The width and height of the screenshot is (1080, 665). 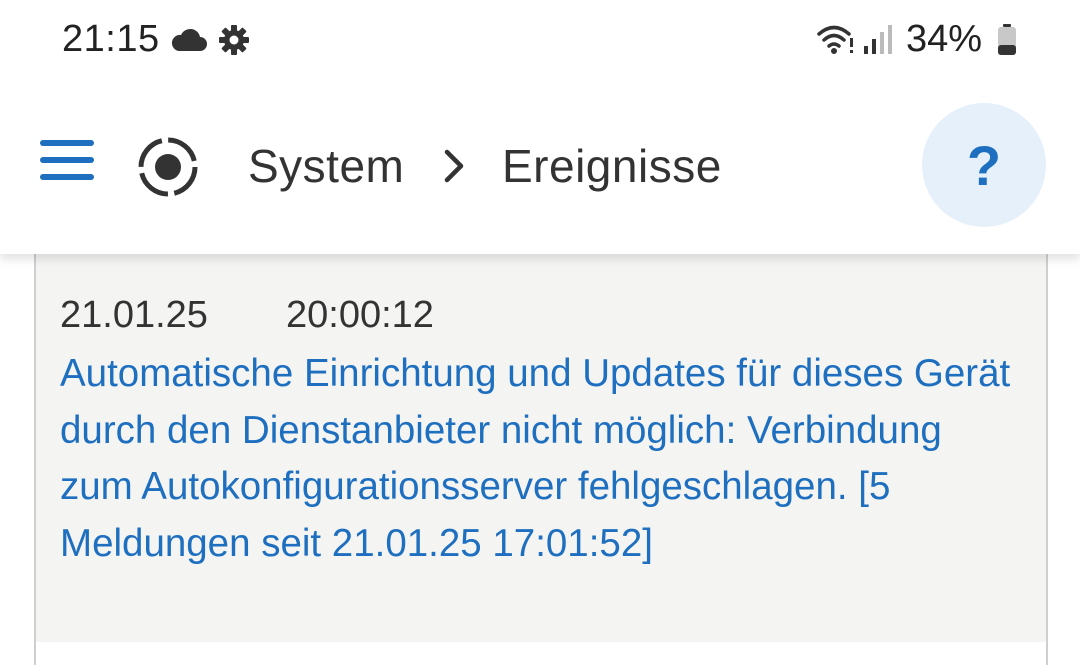 What do you see at coordinates (134, 315) in the screenshot?
I see `event-date: 21.01.25` at bounding box center [134, 315].